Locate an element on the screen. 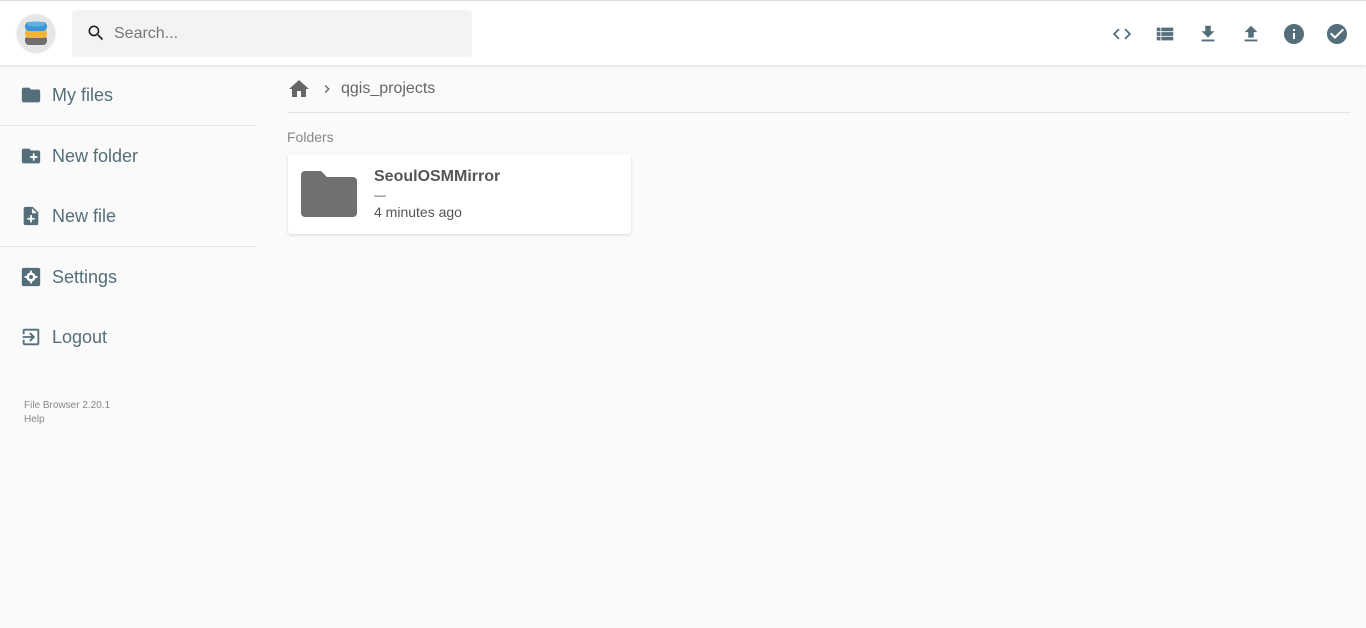 This screenshot has height=628, width=1366. info-button is located at coordinates (1293, 33).